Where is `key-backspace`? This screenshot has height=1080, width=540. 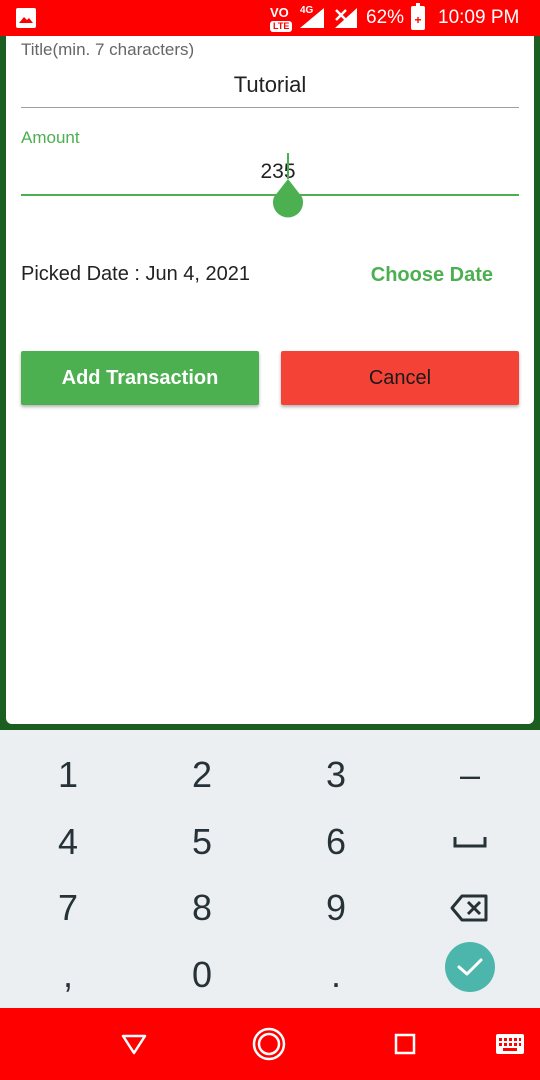 key-backspace is located at coordinates (470, 908).